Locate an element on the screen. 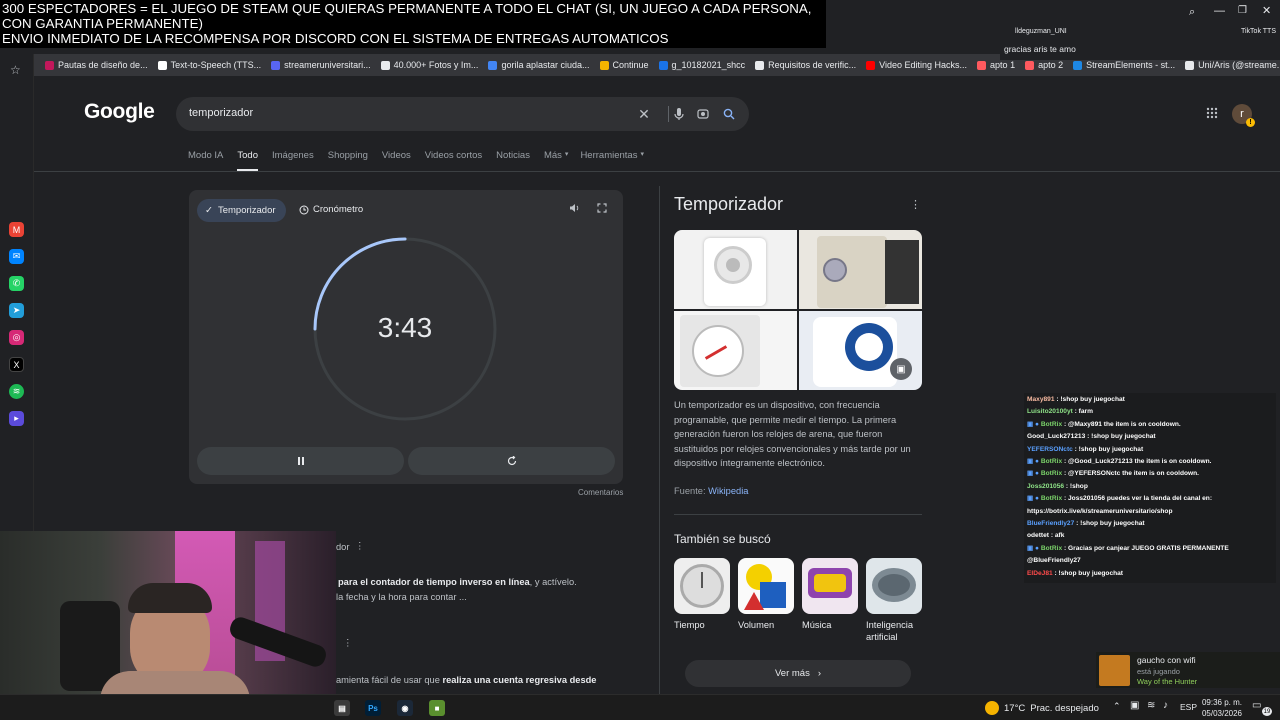  avatar: r! is located at coordinates (1243, 115).